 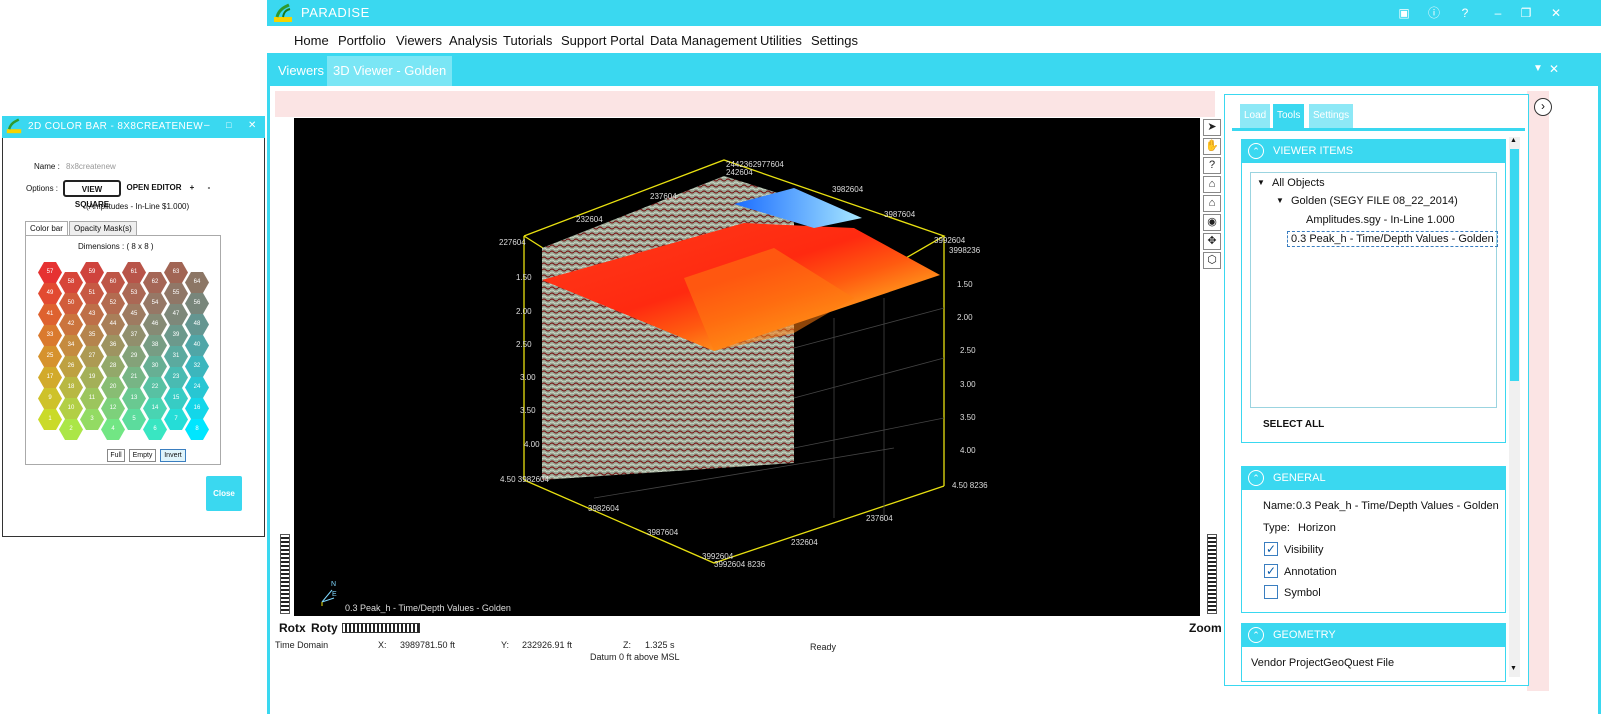 I want to click on tab-viewers: Viewers, so click(x=301, y=71).